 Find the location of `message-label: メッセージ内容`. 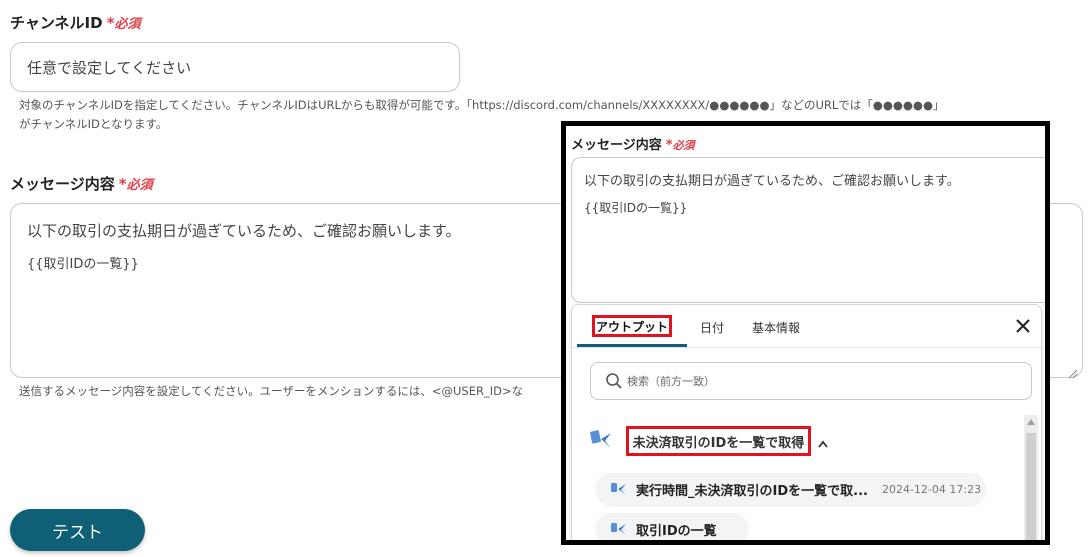

message-label: メッセージ内容 is located at coordinates (62, 184).